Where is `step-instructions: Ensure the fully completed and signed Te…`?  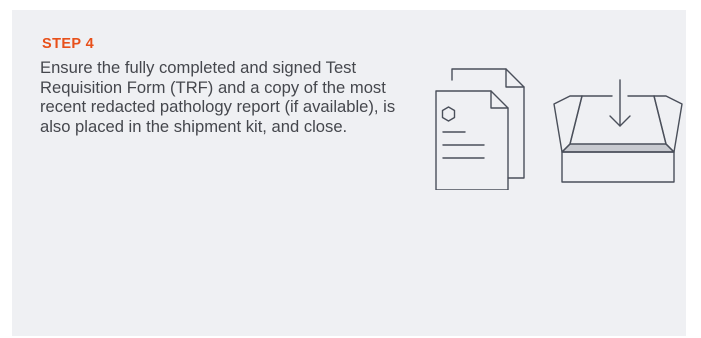
step-instructions: Ensure the fully completed and signed Te… is located at coordinates (218, 97).